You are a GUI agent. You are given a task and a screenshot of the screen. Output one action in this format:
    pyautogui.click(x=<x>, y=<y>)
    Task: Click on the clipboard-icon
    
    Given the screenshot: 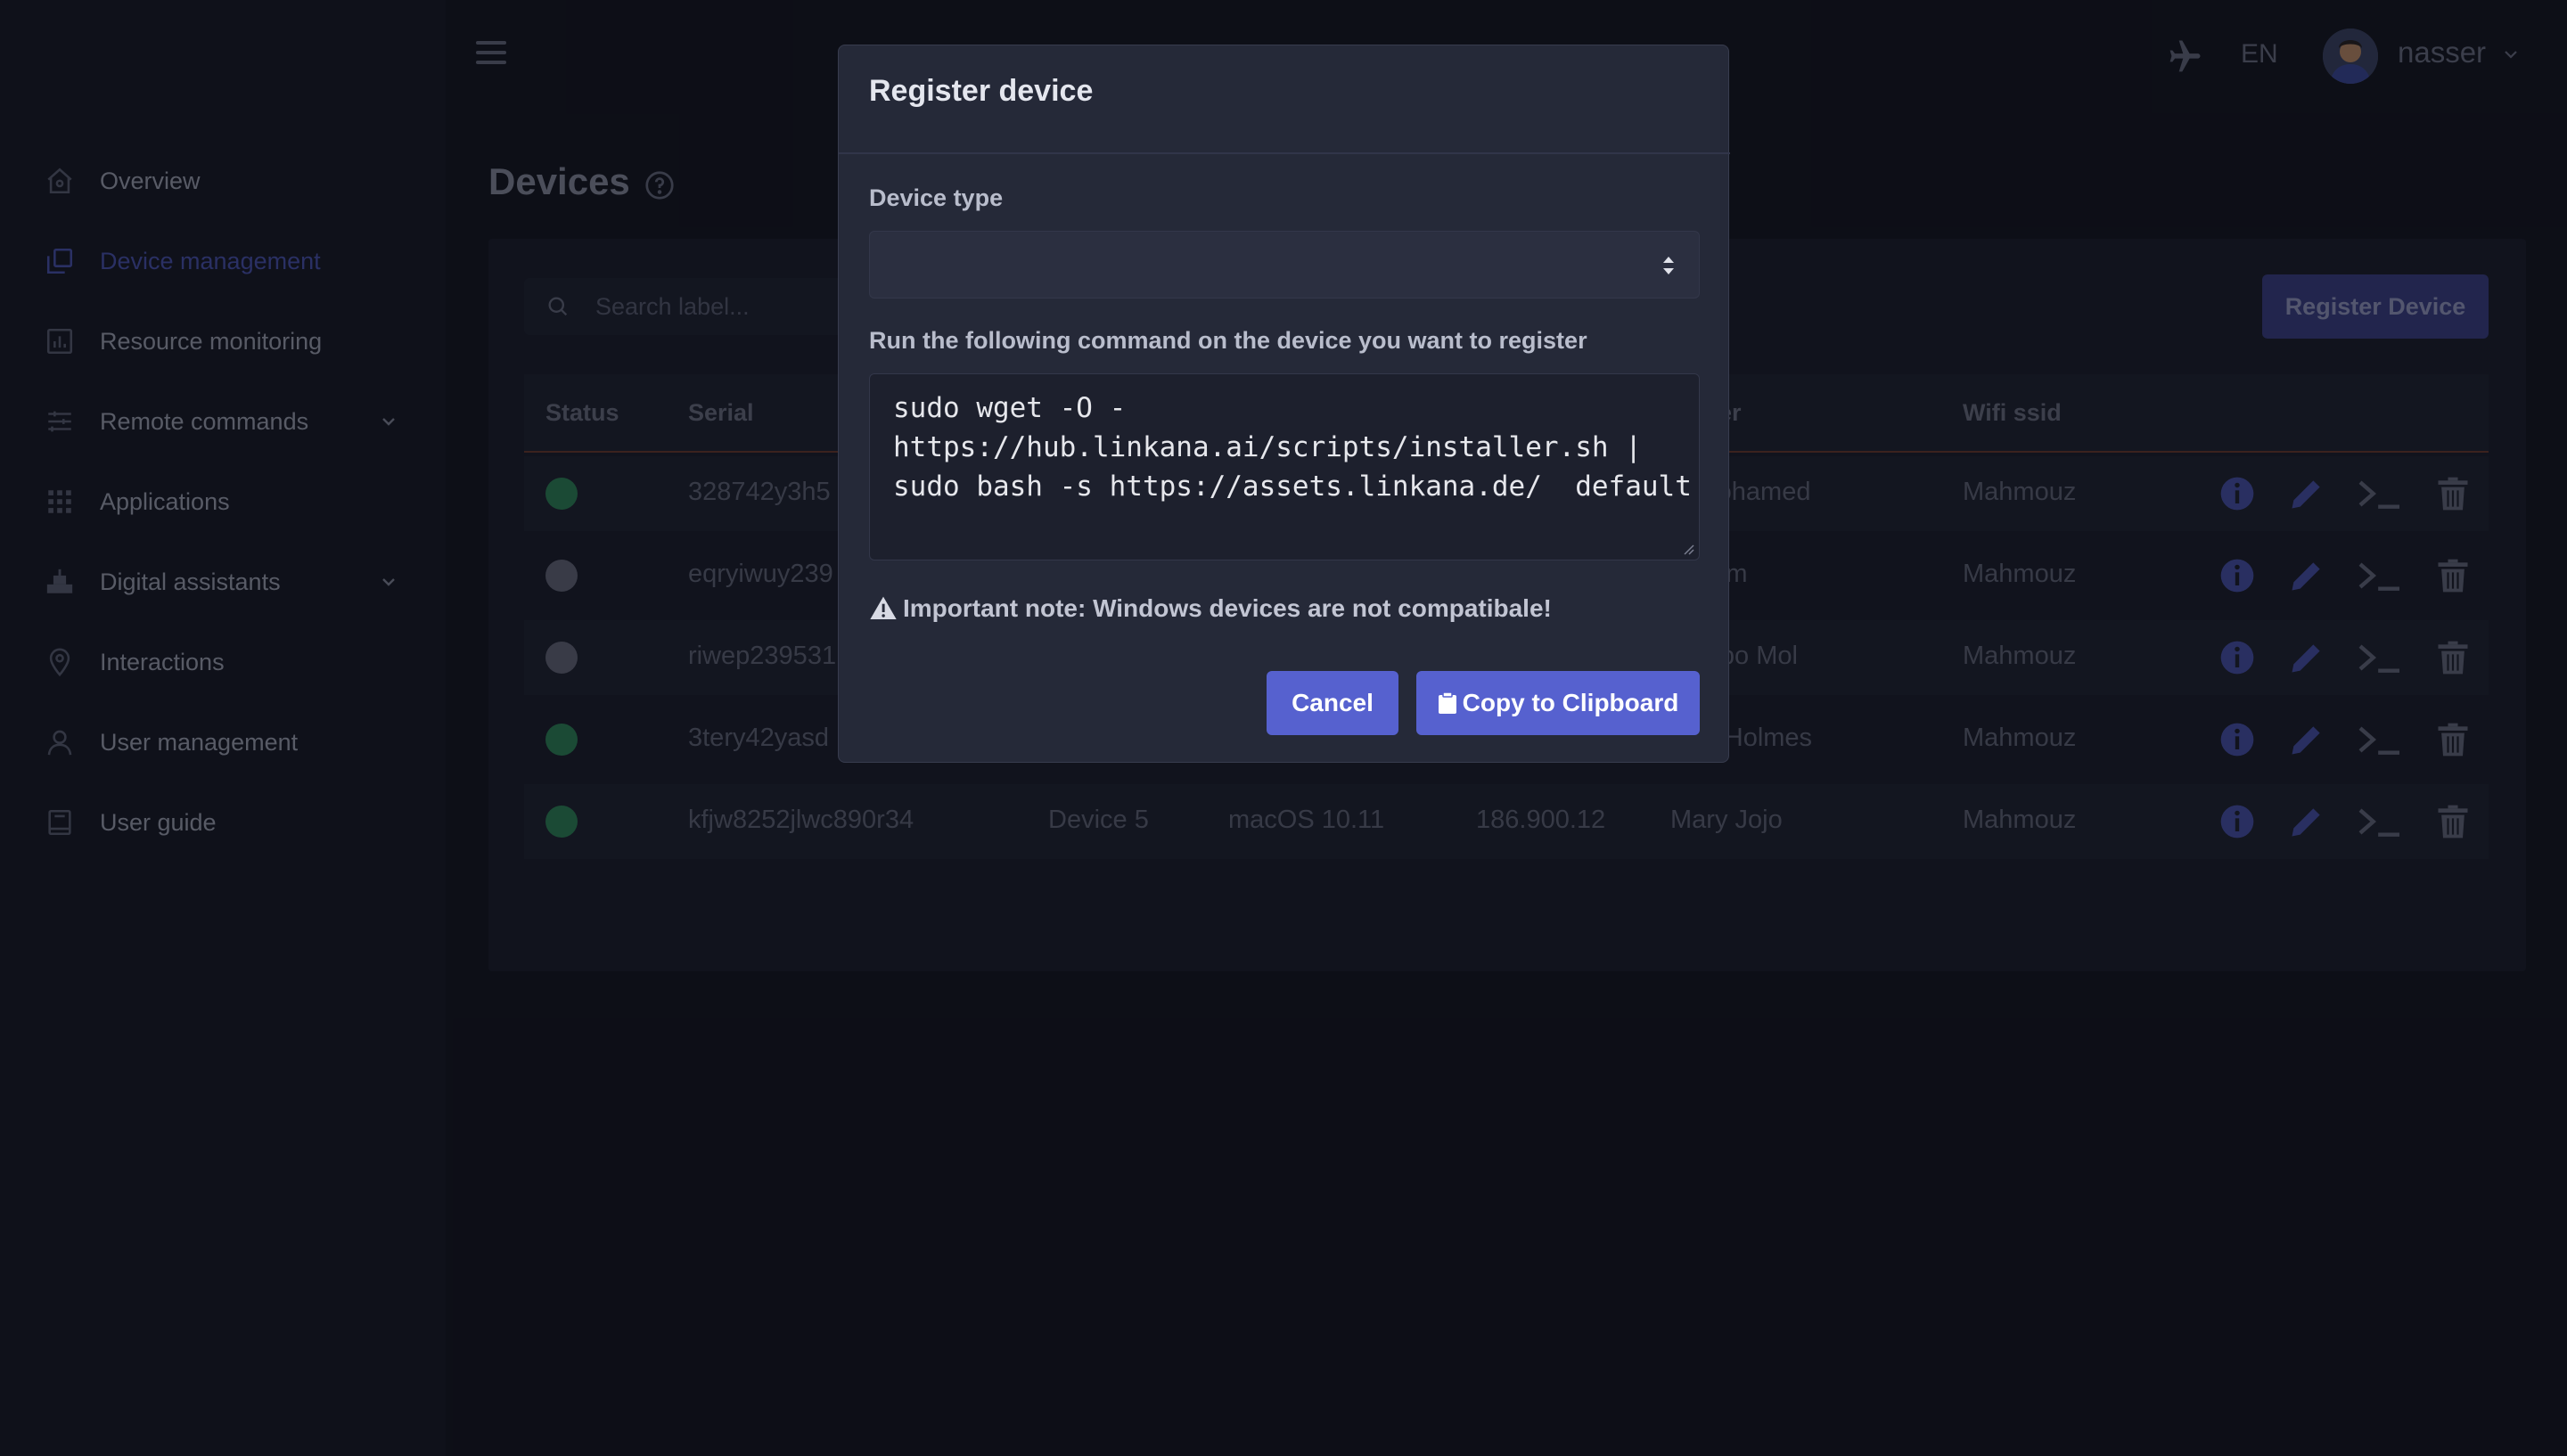 What is the action you would take?
    pyautogui.click(x=1447, y=702)
    